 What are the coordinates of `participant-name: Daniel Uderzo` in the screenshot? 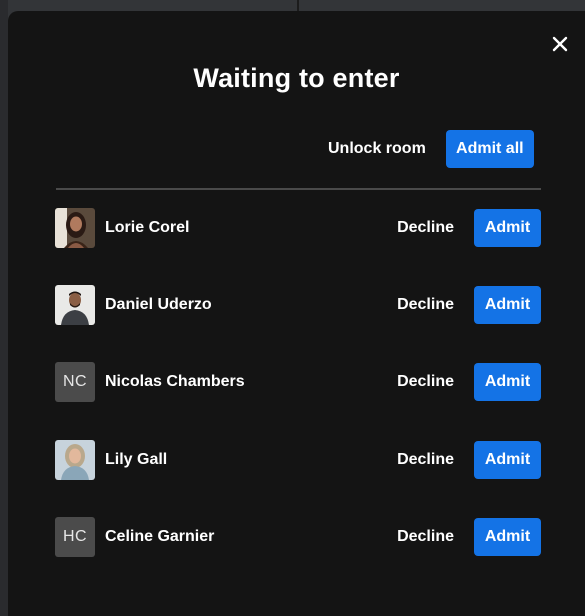 It's located at (158, 304).